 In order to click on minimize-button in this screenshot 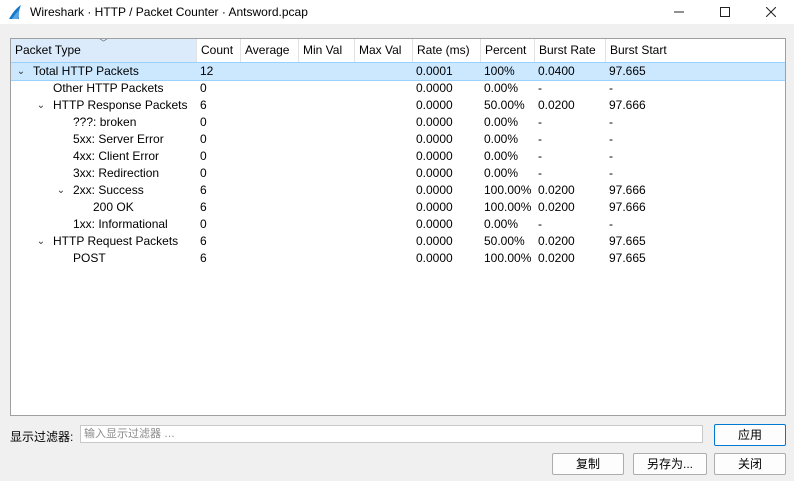, I will do `click(679, 12)`.